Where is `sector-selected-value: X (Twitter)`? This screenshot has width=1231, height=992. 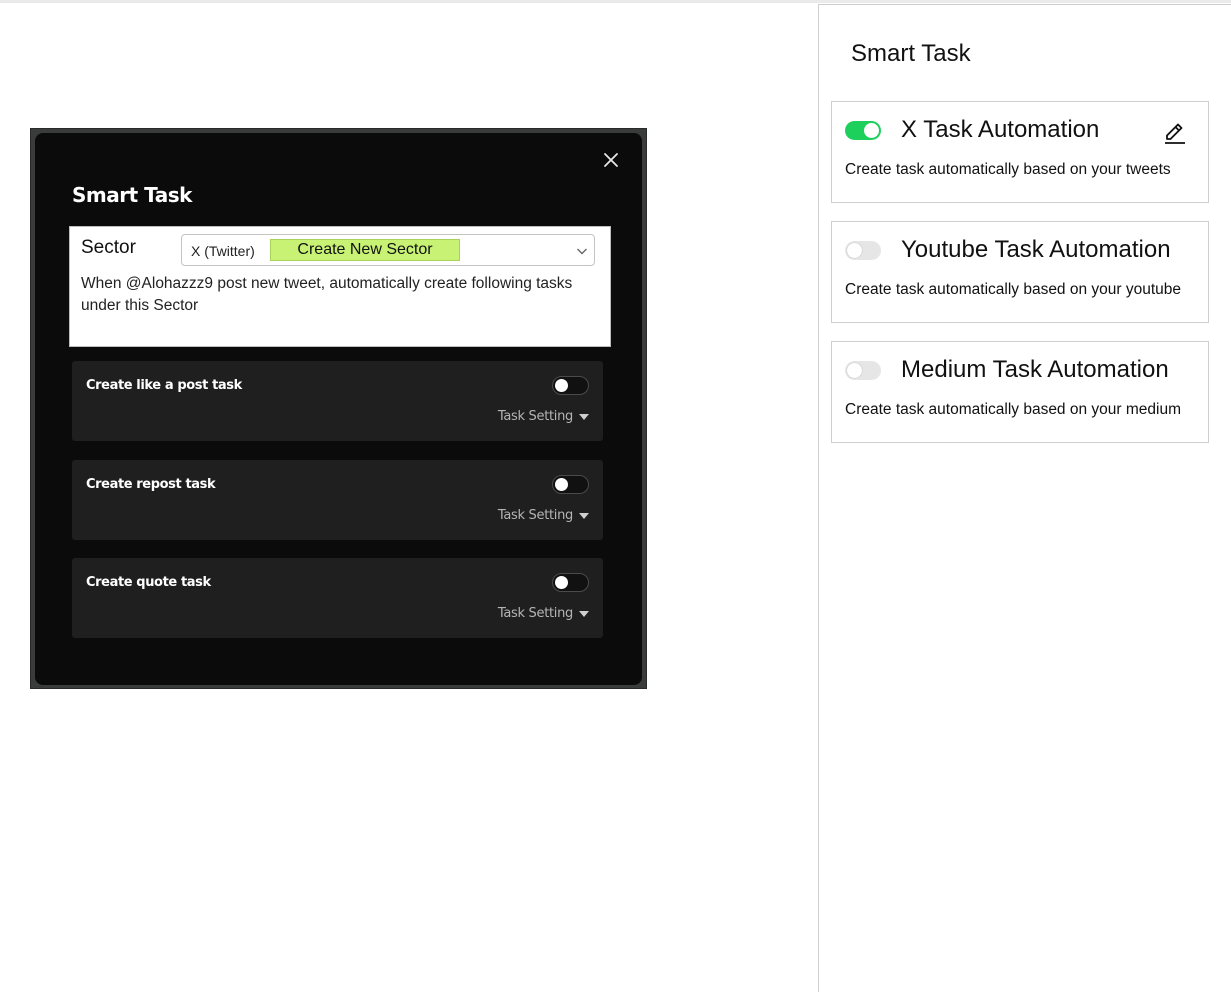 sector-selected-value: X (Twitter) is located at coordinates (223, 251).